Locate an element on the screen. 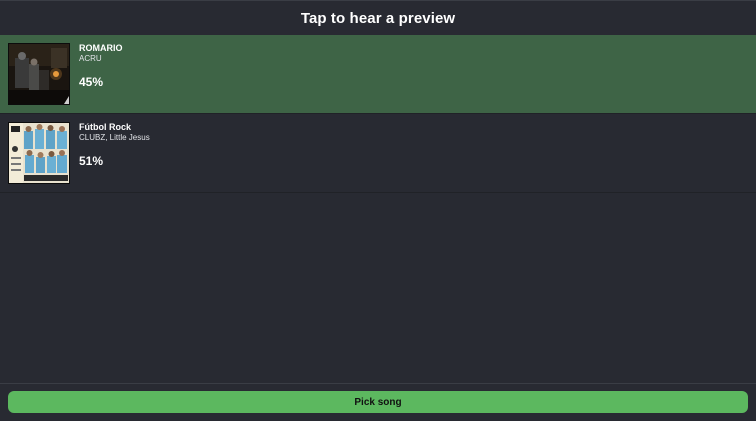 The height and width of the screenshot is (421, 756). album-art-futbol-rock-icon is located at coordinates (39, 153).